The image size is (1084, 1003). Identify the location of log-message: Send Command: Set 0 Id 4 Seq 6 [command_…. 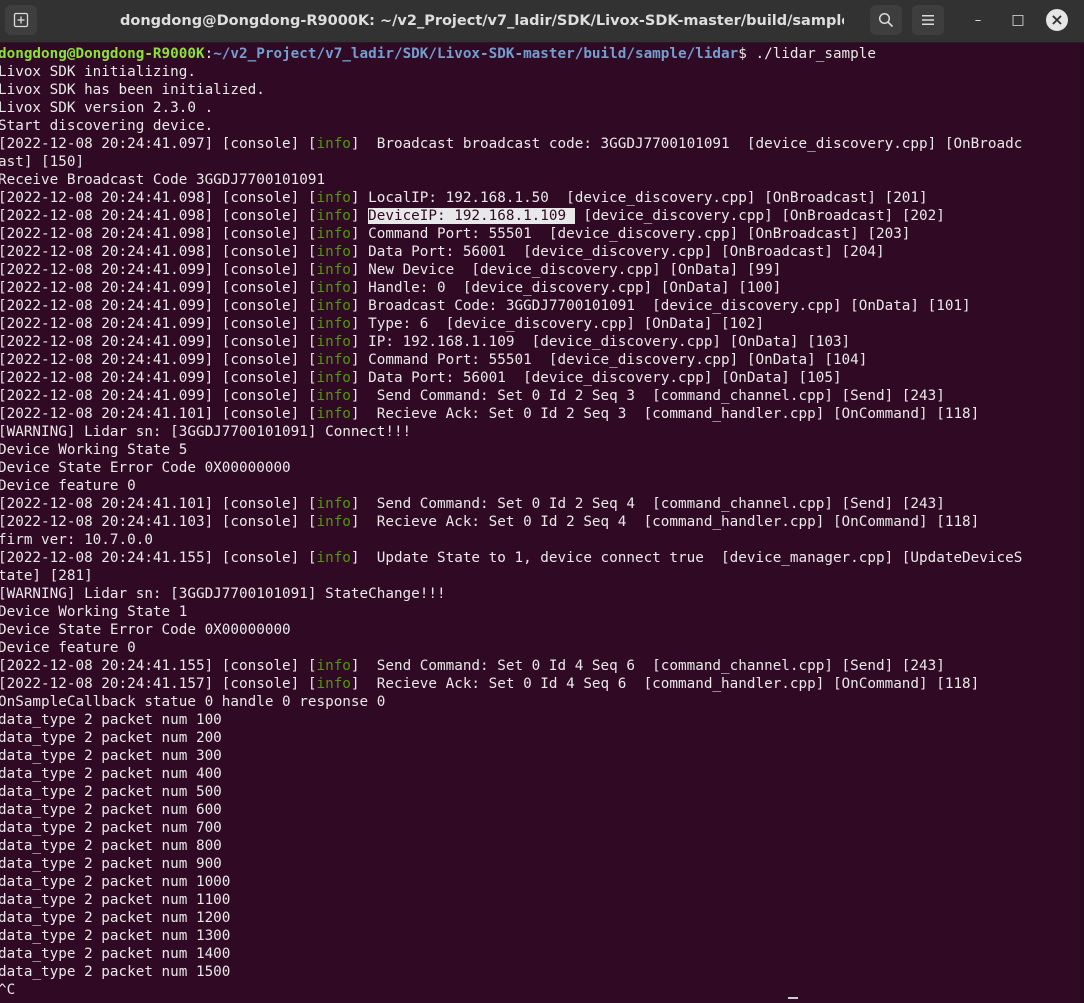
(652, 666).